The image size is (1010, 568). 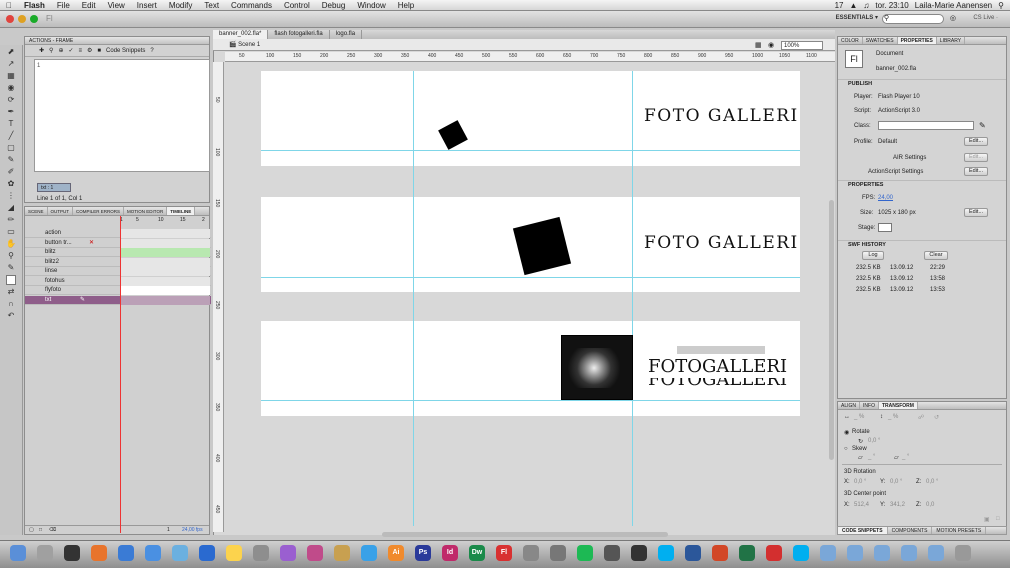 I want to click on rectangle-tool-icon: ▢, so click(x=11, y=148).